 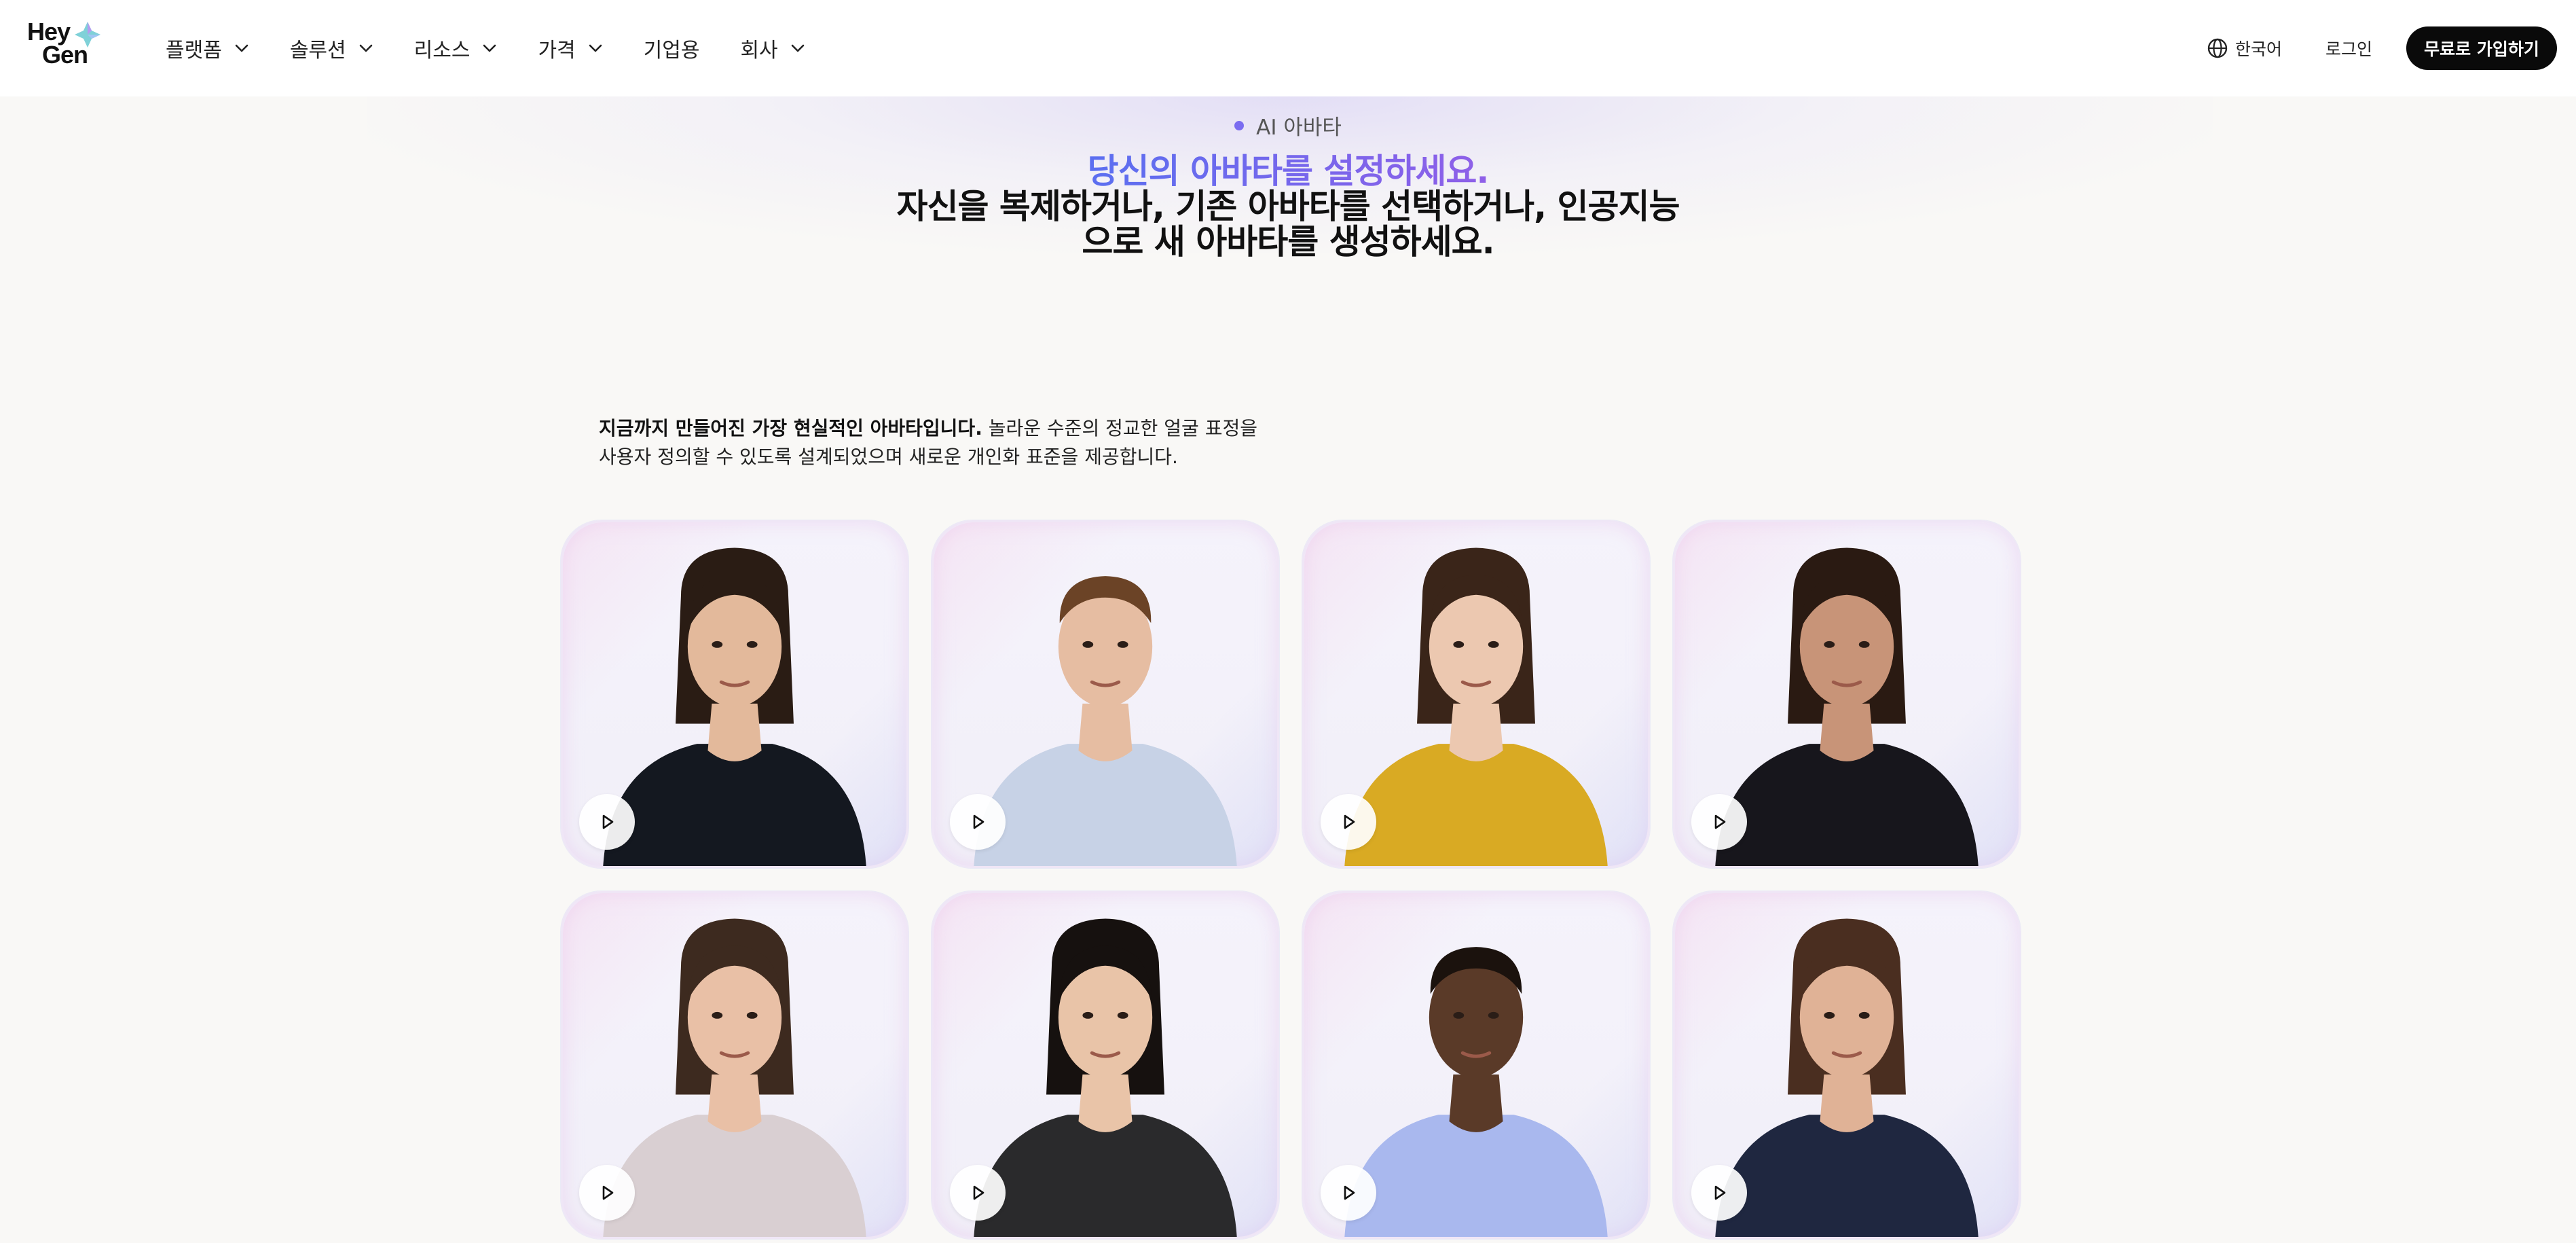 I want to click on description-line-2: 사용자 정의할 수 있도록 설계되었으며 새로운 개인화 표준을 제공합니다., so click(x=888, y=457).